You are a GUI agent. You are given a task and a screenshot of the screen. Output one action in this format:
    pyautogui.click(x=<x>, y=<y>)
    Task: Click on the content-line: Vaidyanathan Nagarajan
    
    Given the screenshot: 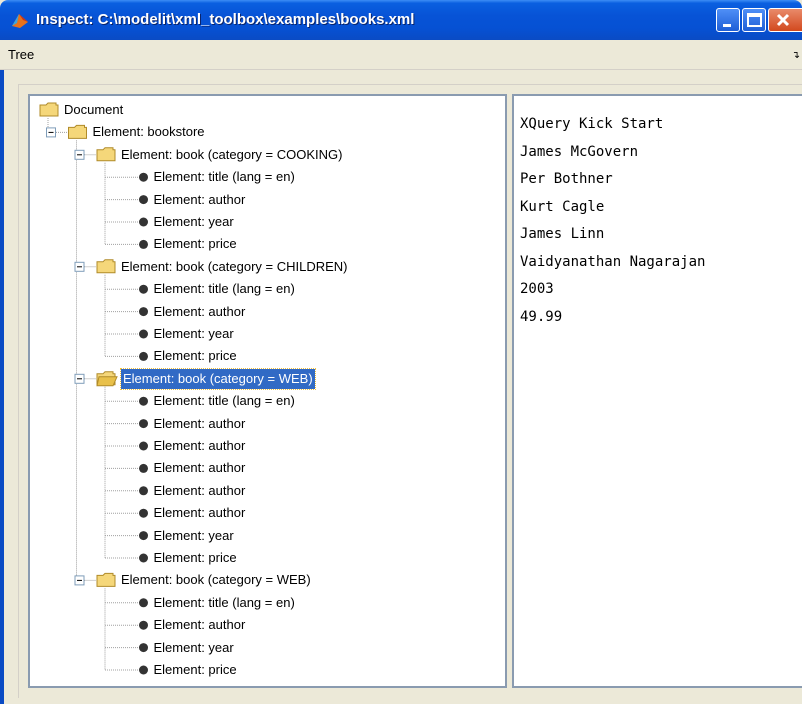 What is the action you would take?
    pyautogui.click(x=613, y=261)
    